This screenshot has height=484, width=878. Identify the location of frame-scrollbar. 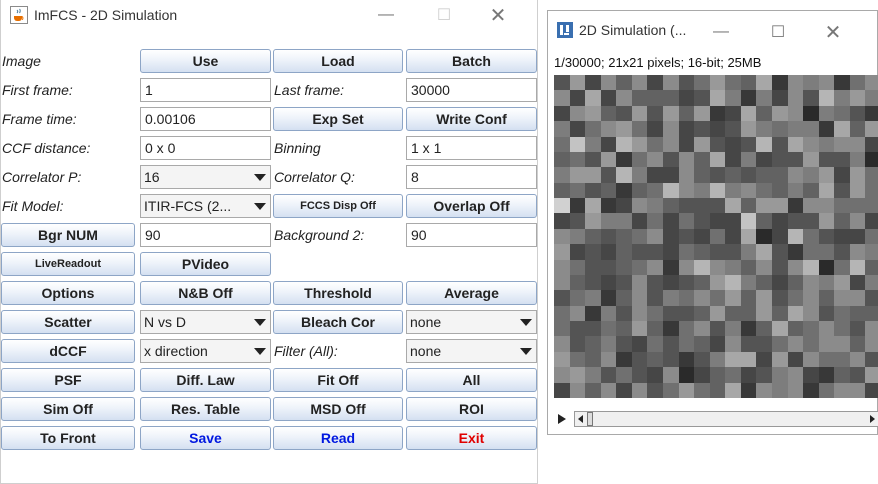
(716, 420).